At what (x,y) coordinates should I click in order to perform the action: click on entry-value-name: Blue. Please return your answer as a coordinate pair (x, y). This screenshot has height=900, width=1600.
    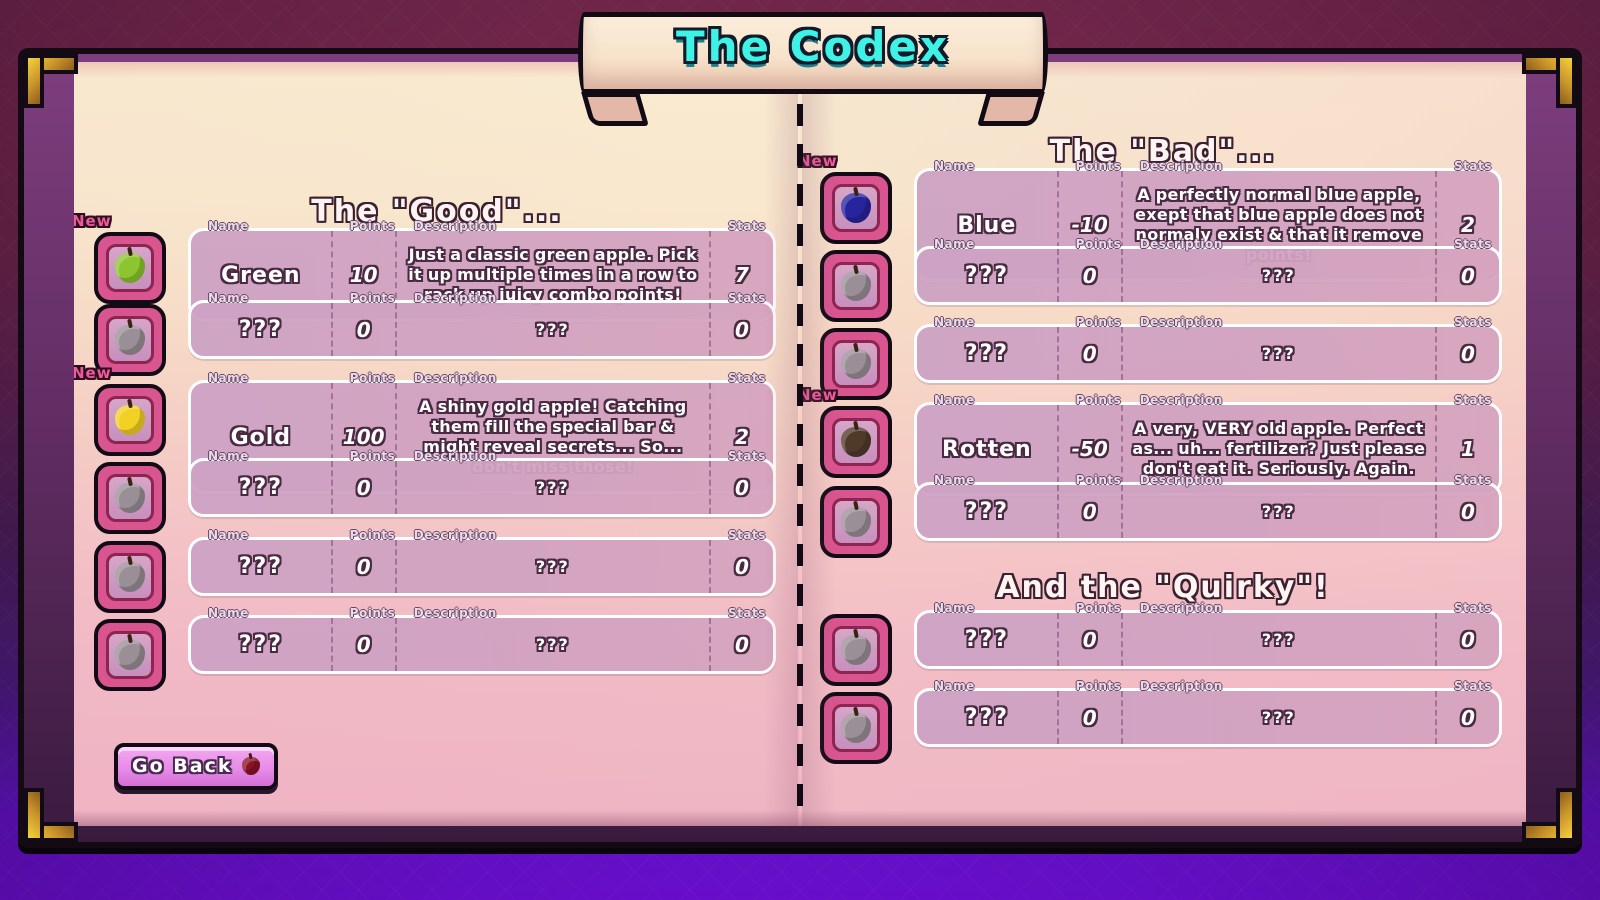
    Looking at the image, I should click on (987, 225).